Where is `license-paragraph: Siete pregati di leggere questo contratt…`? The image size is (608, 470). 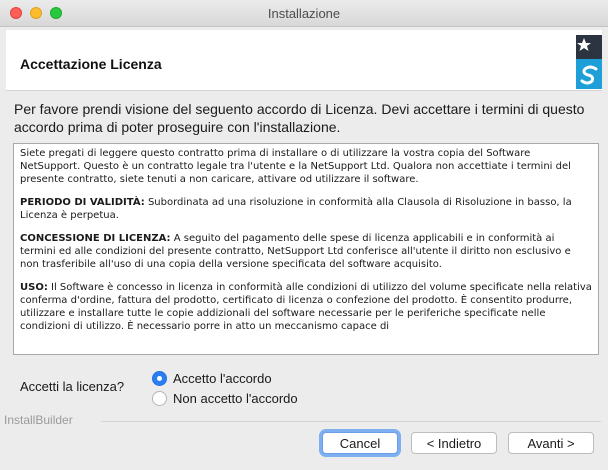
license-paragraph: Siete pregati di leggere questo contratt… is located at coordinates (295, 166).